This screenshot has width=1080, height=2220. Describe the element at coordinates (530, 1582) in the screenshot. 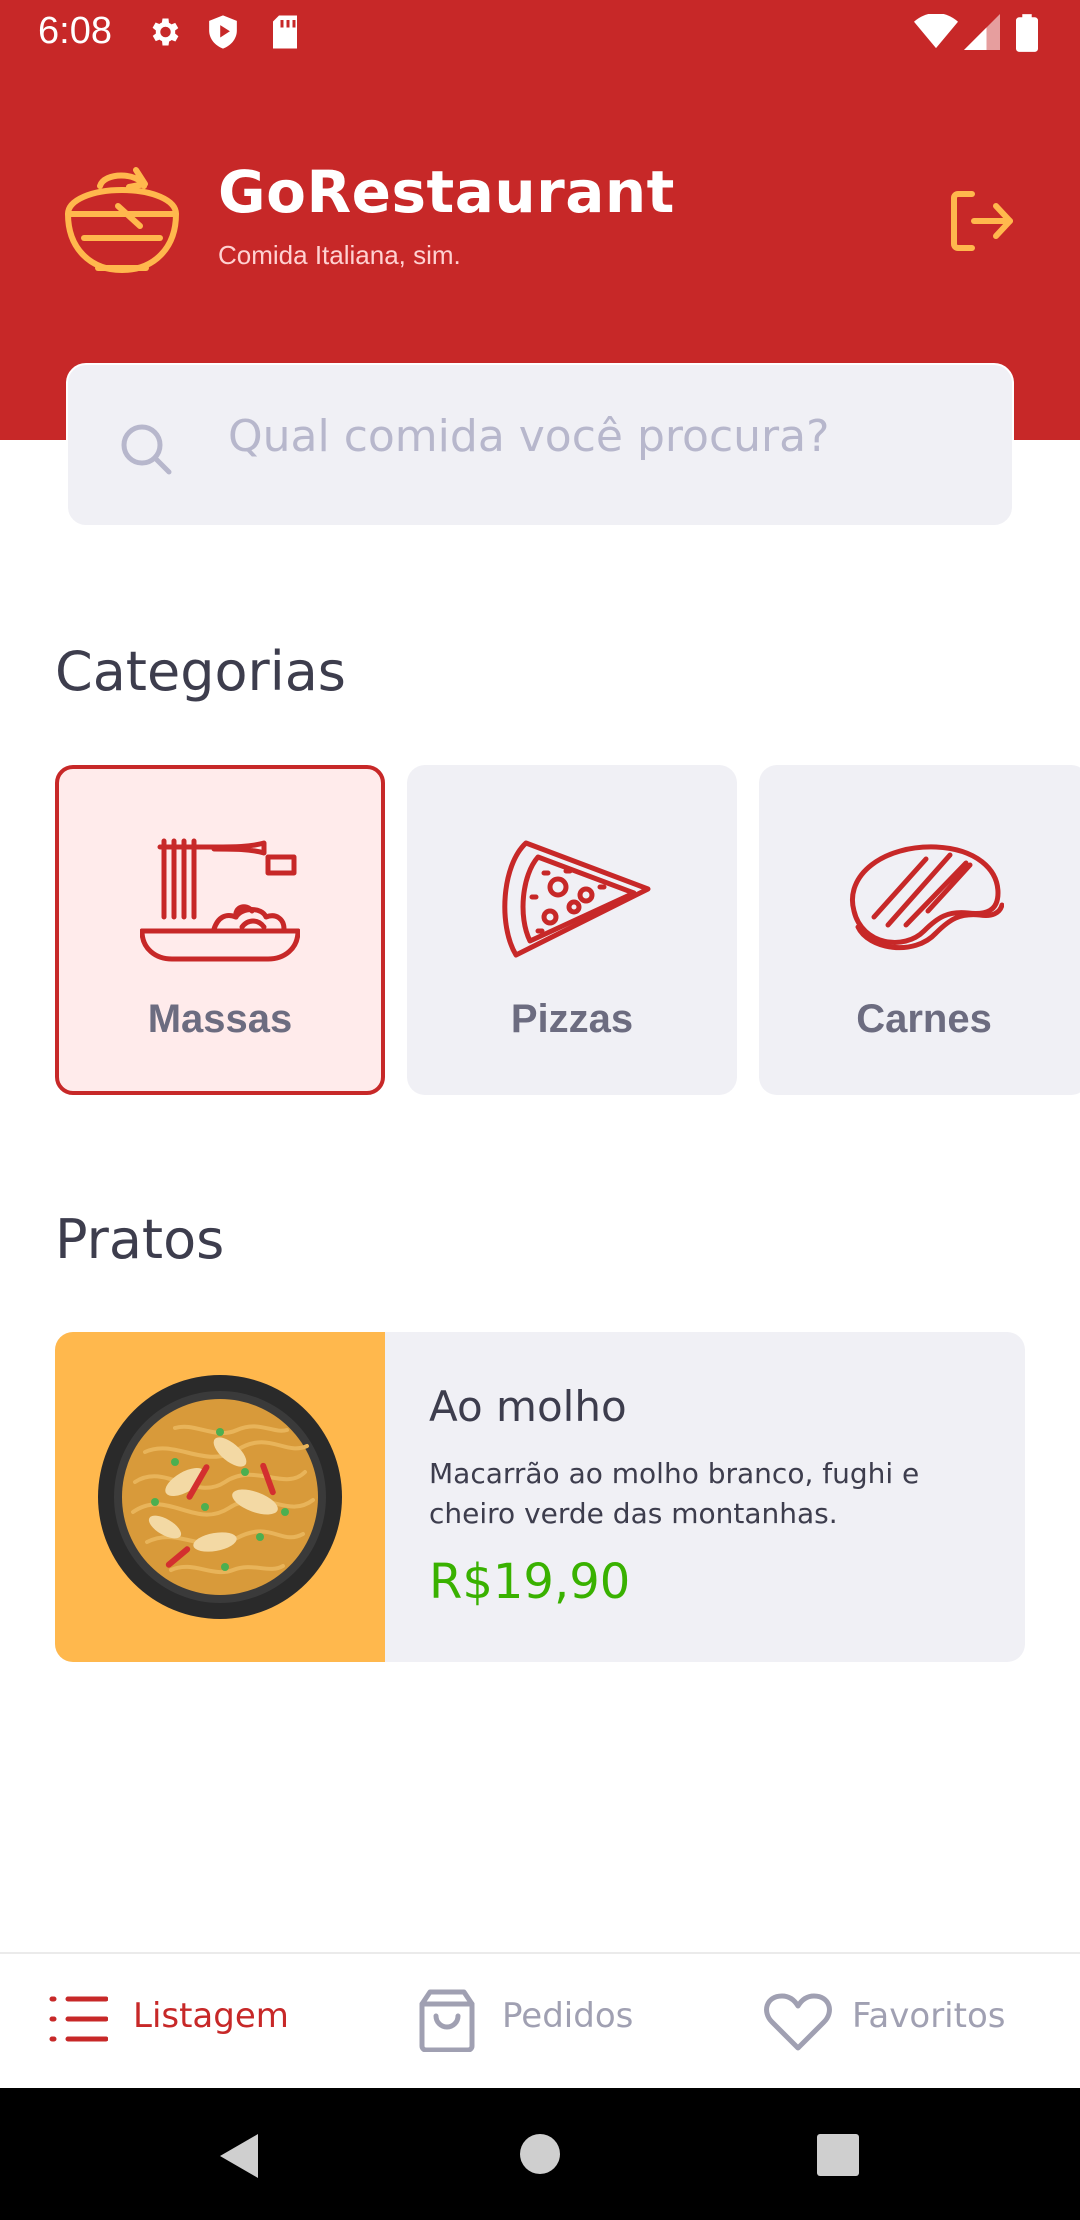

I see `dish-price: R$19,90` at that location.